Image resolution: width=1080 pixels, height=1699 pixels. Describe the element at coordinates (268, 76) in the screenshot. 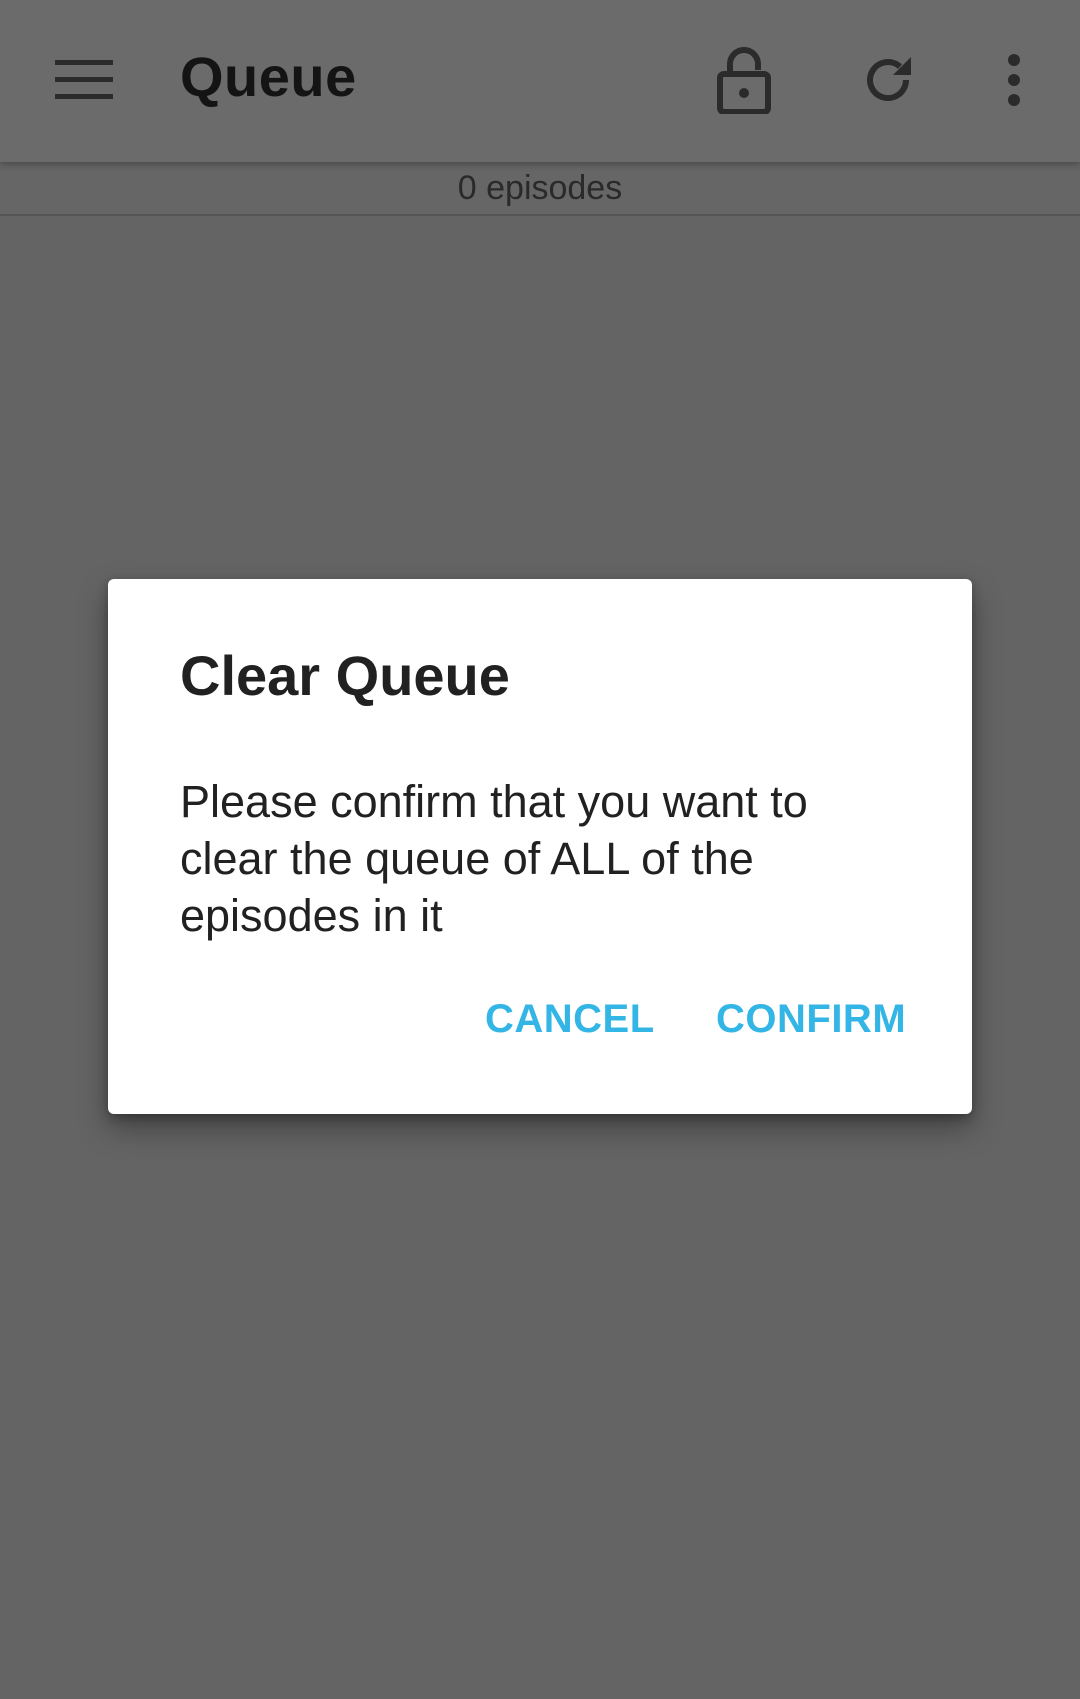

I see `page-title: Queue` at that location.